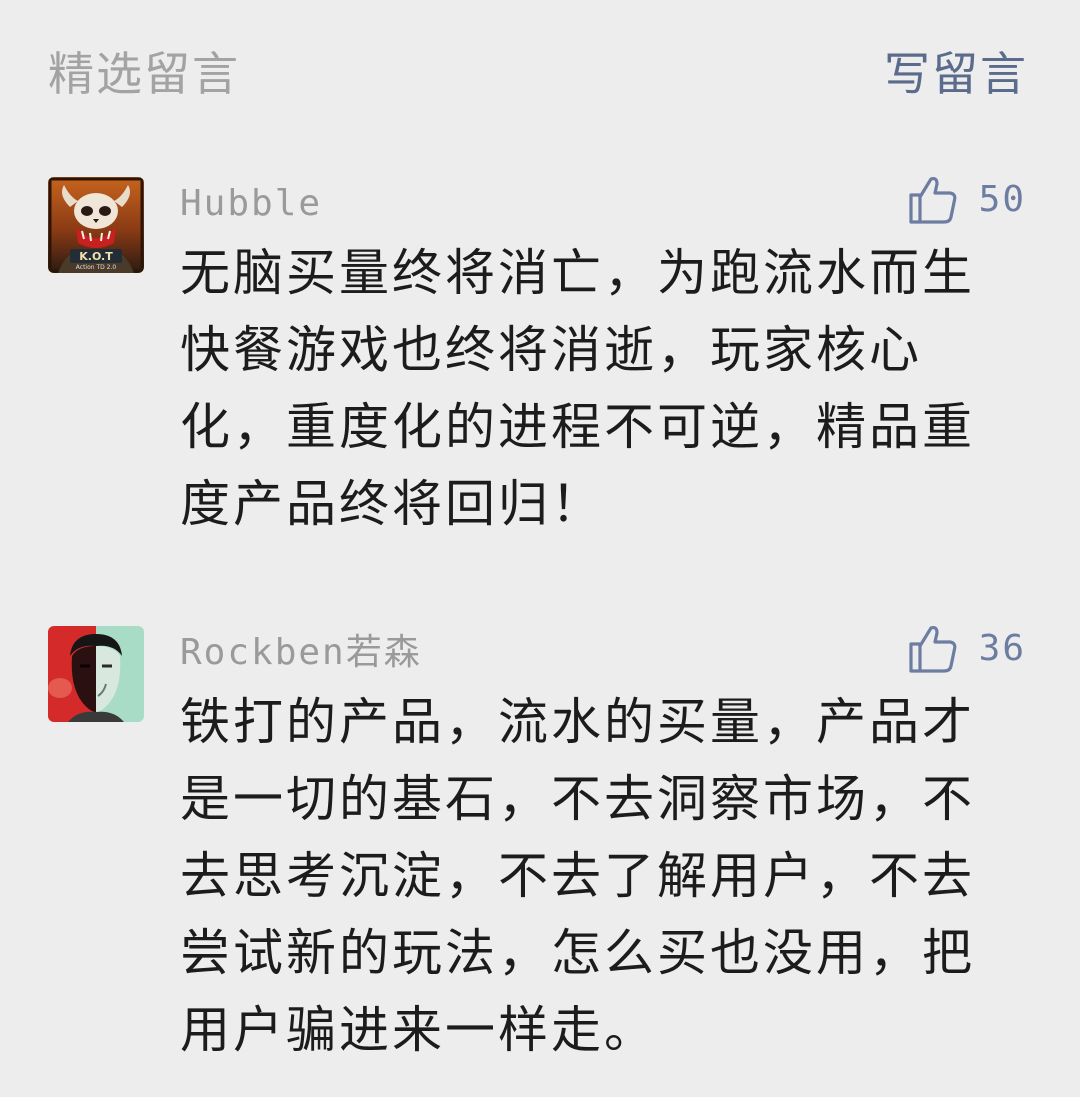  I want to click on comment-author: Rockben若森, so click(301, 653).